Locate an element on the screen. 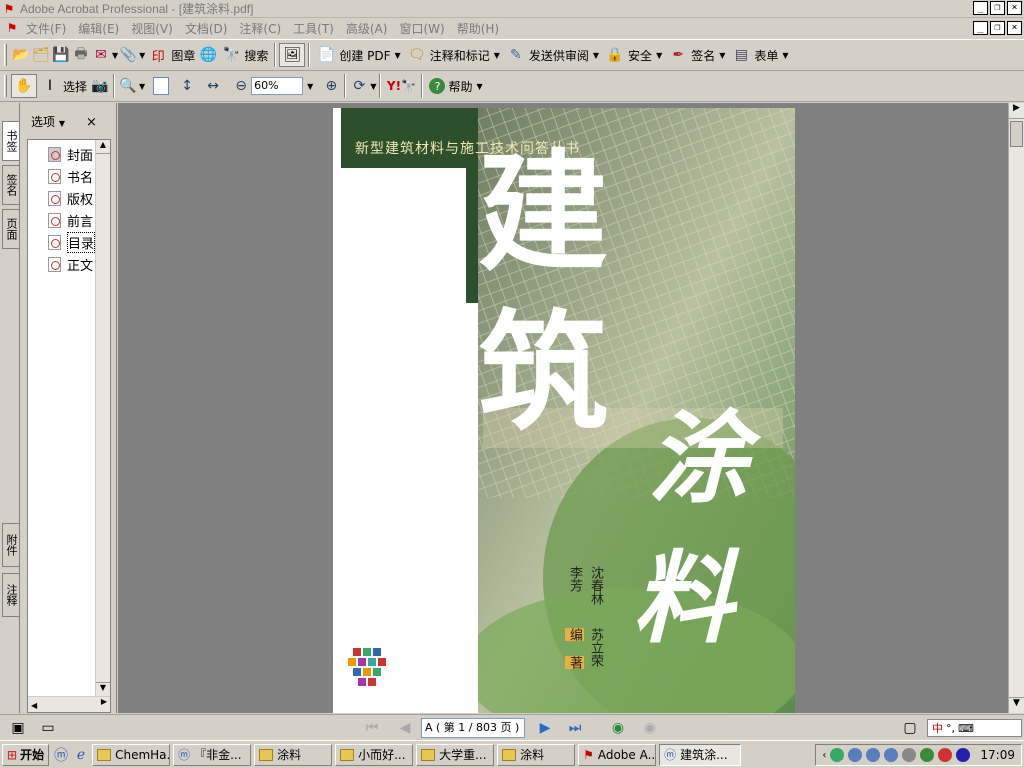 The image size is (1024, 768). bookmark-preface: 前言 is located at coordinates (70, 220).